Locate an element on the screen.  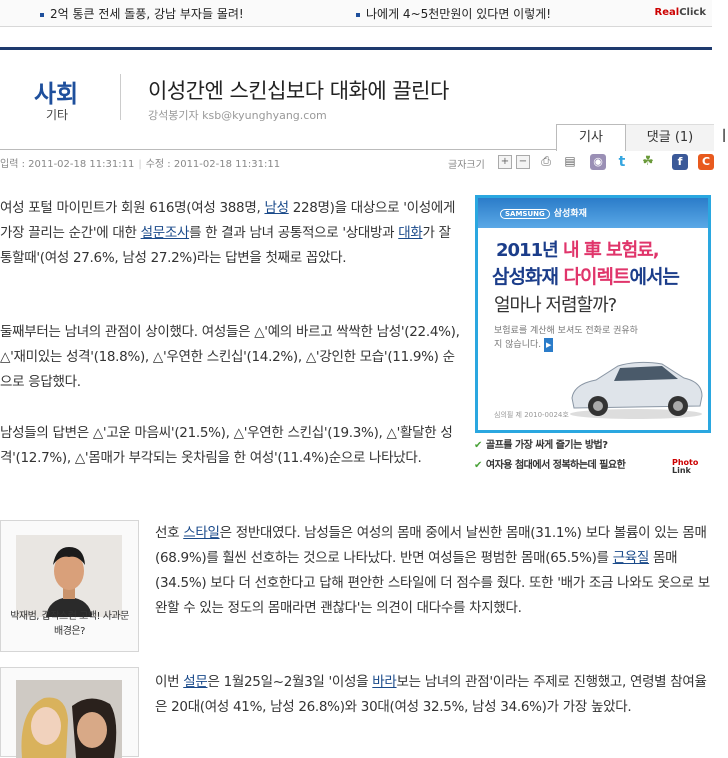
tab-comments: 댓글 (1) is located at coordinates (670, 137).